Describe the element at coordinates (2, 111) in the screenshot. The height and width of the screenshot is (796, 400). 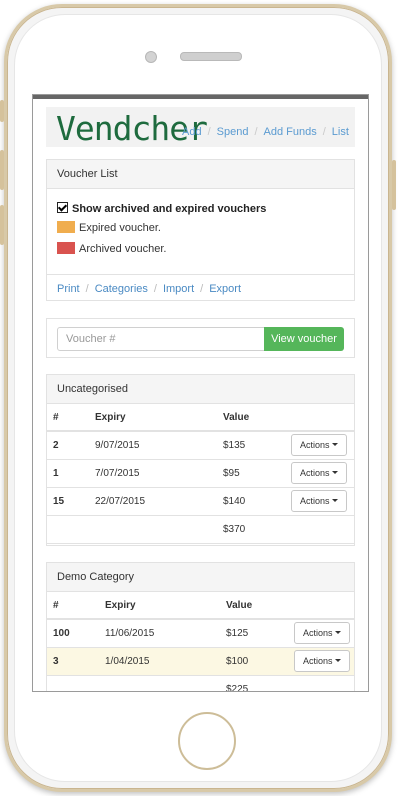
I see `phone-silent-switch` at that location.